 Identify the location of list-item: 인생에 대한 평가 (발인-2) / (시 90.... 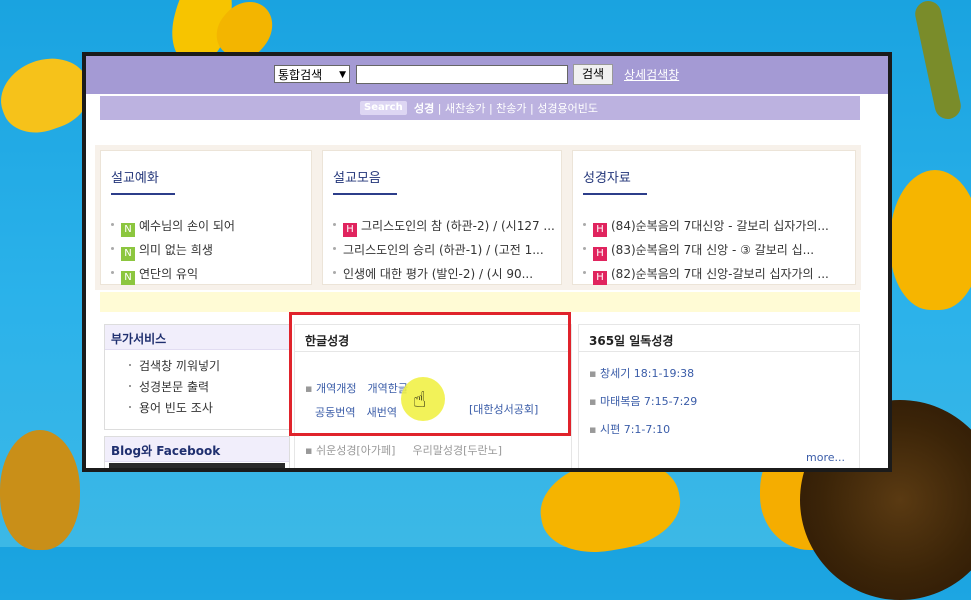
(444, 277).